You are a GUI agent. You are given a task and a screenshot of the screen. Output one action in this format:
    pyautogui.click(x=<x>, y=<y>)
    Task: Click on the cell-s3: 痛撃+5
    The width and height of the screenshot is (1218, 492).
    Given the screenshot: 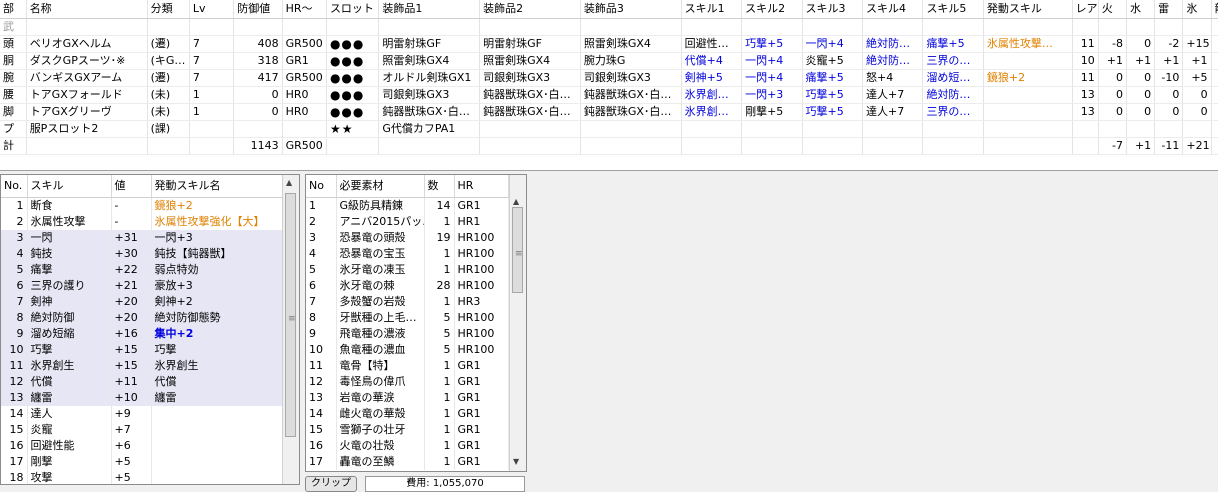 What is the action you would take?
    pyautogui.click(x=832, y=78)
    